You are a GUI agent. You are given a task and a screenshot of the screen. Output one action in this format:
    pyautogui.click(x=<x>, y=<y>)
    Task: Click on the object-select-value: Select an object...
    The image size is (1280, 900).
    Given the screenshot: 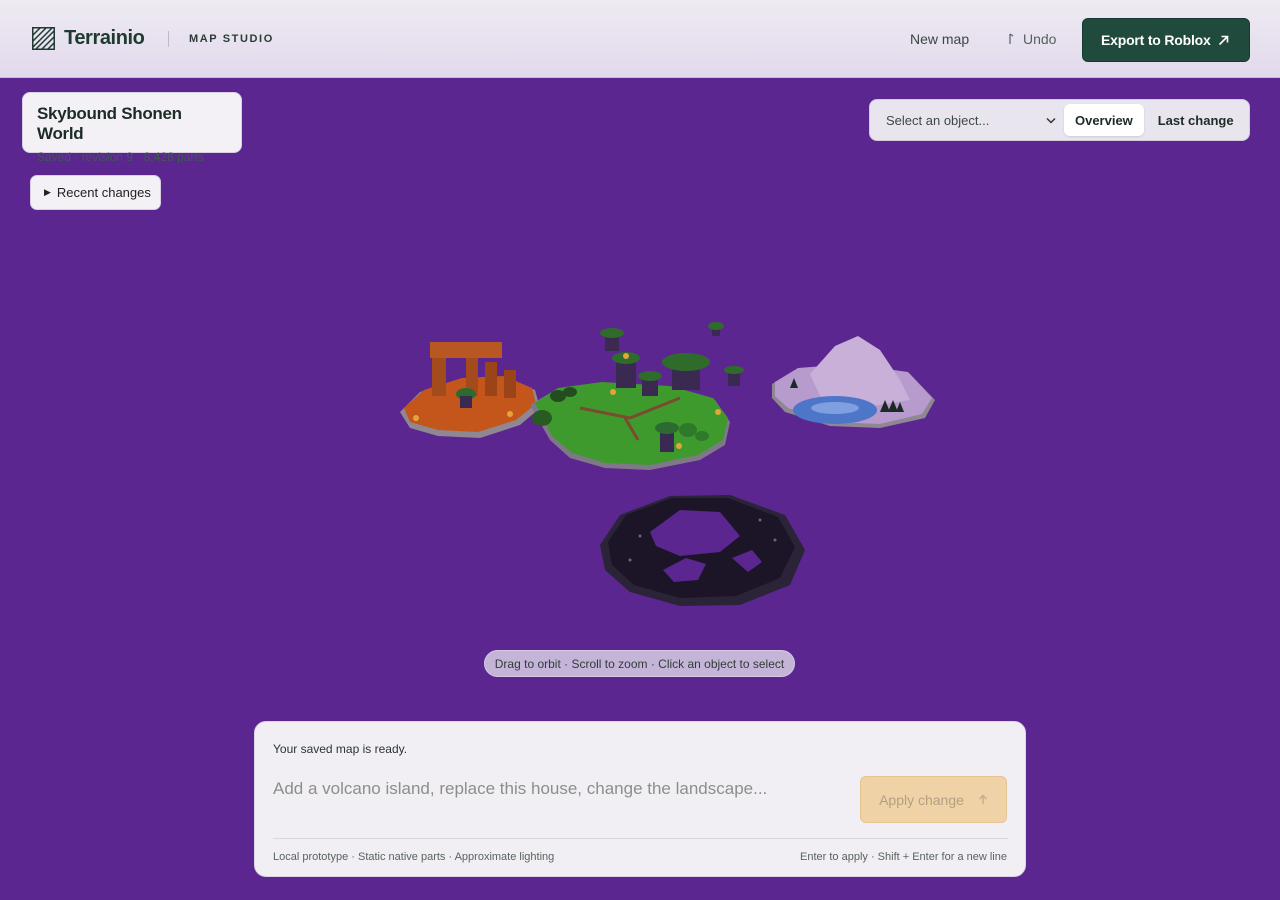 What is the action you would take?
    pyautogui.click(x=938, y=120)
    